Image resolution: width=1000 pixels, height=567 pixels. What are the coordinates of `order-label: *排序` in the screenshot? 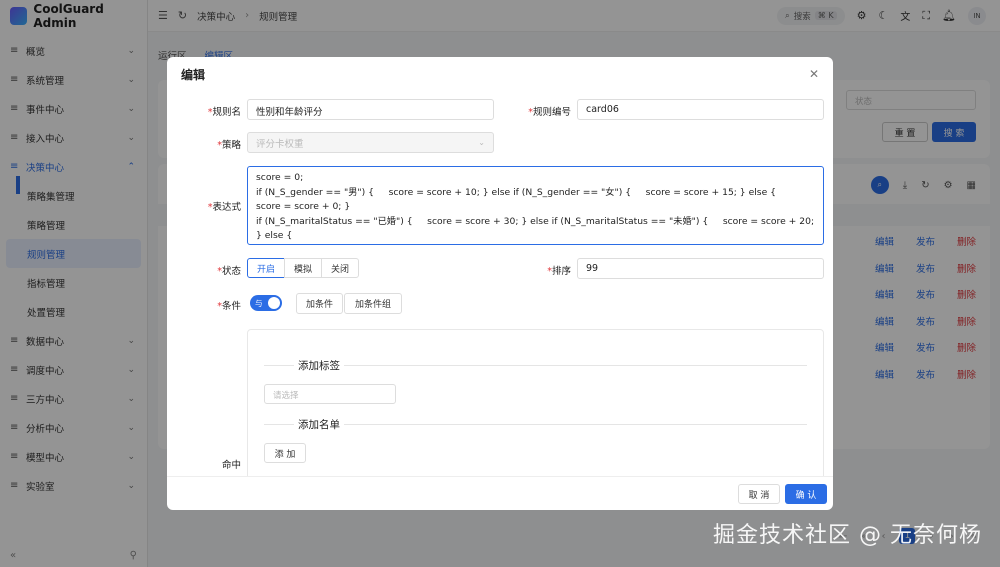 It's located at (559, 271).